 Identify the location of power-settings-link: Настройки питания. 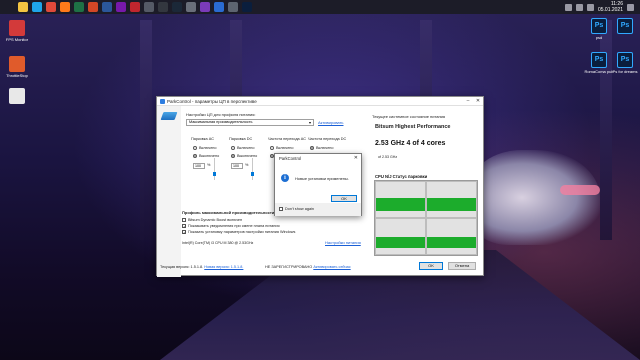
(343, 242).